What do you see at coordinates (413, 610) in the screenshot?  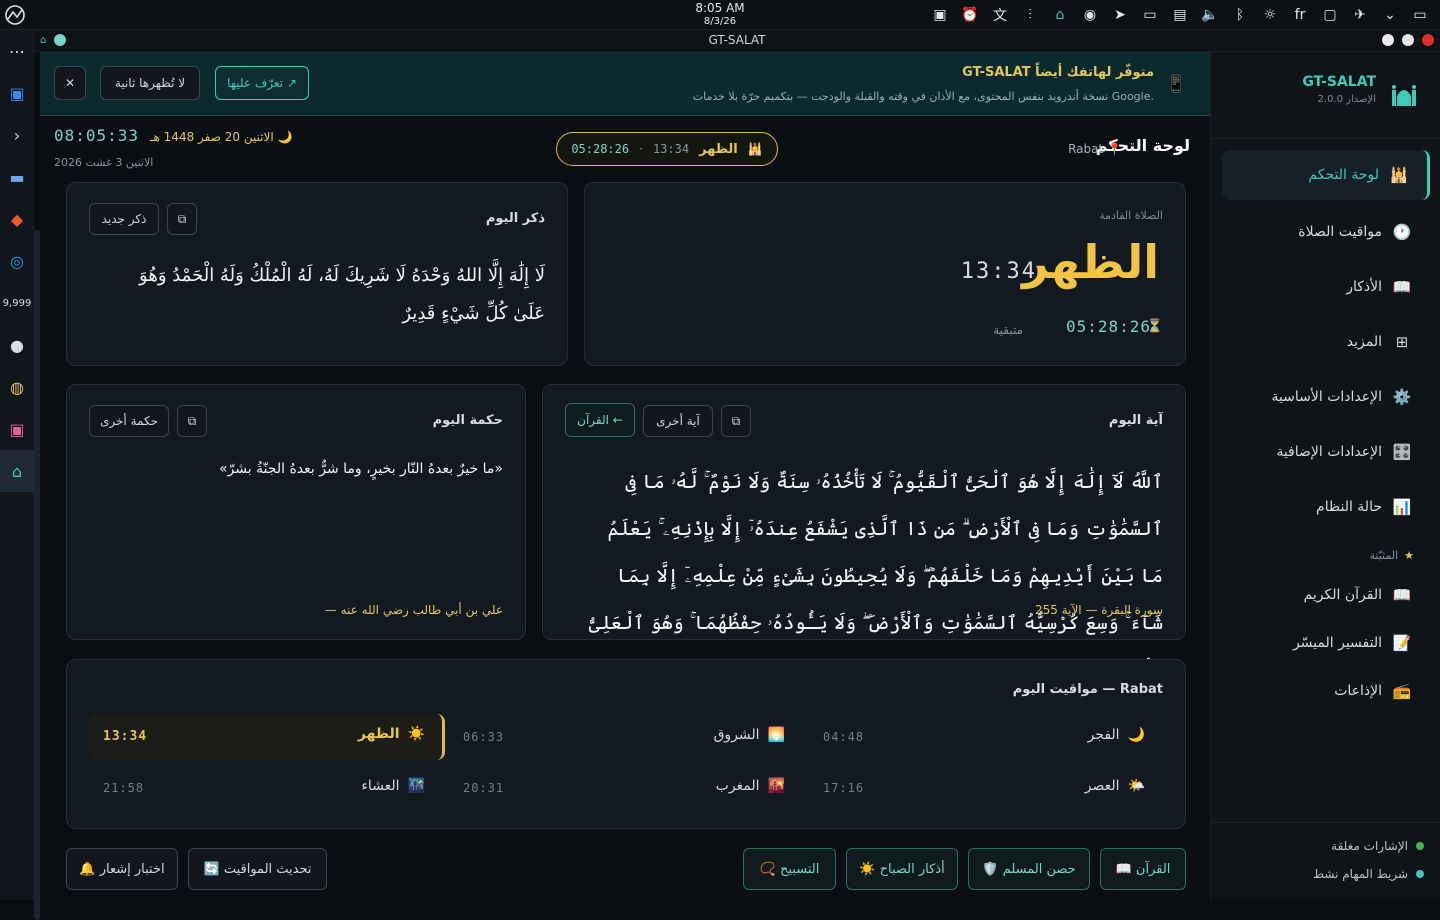 I see `wisdom-source: — علي بن أبي طالب رضي الله عنه` at bounding box center [413, 610].